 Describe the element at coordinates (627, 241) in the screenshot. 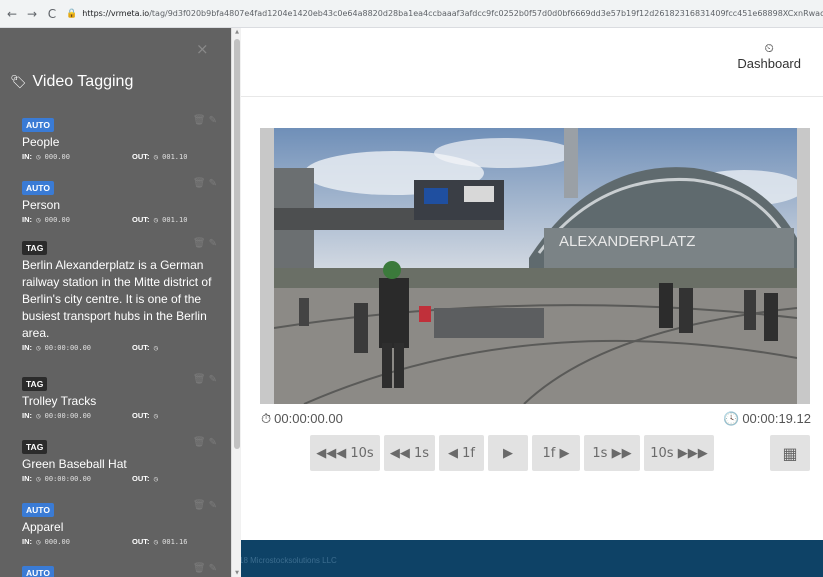

I see `svg-text: ALEXANDERPLATZ` at that location.